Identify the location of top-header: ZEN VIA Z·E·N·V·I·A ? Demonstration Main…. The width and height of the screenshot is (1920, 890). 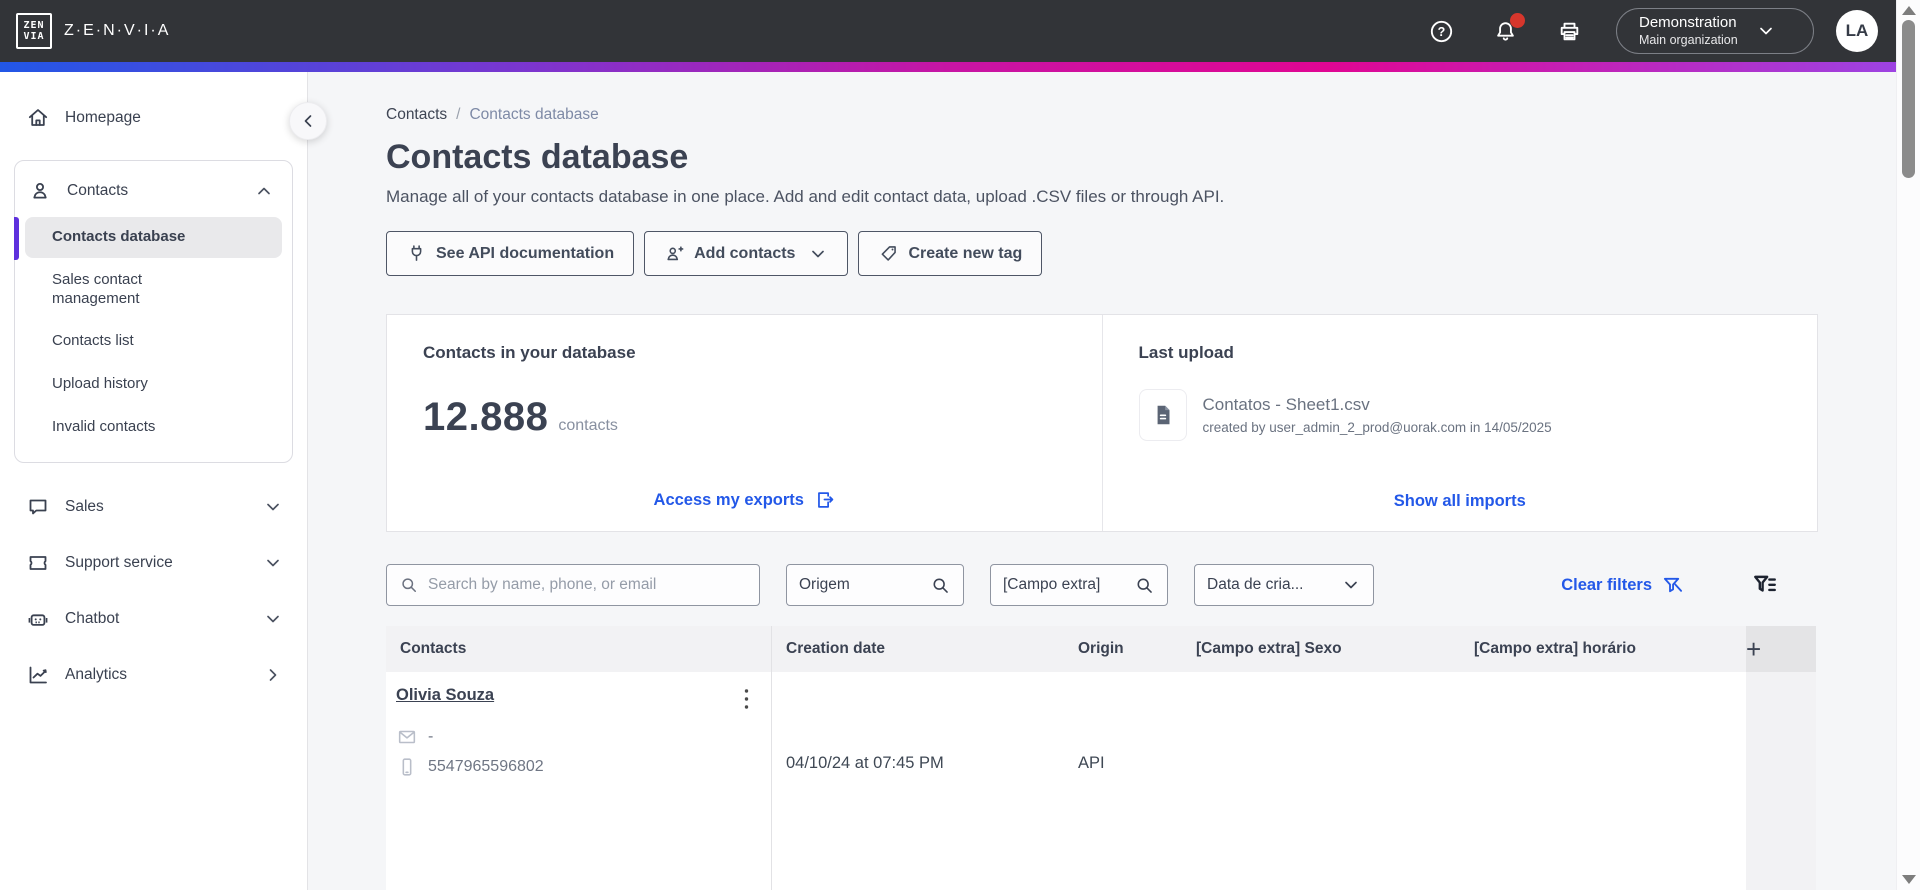
(948, 31).